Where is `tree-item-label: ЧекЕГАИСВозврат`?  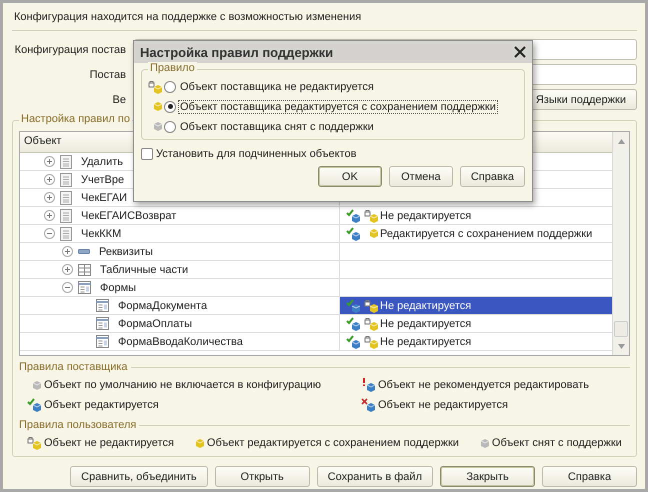 tree-item-label: ЧекЕГАИСВозврат is located at coordinates (128, 216).